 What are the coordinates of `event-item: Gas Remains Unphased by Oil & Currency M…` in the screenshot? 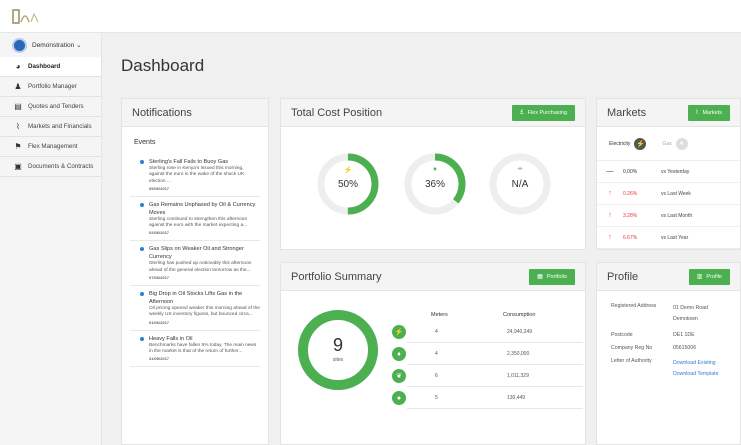 It's located at (195, 219).